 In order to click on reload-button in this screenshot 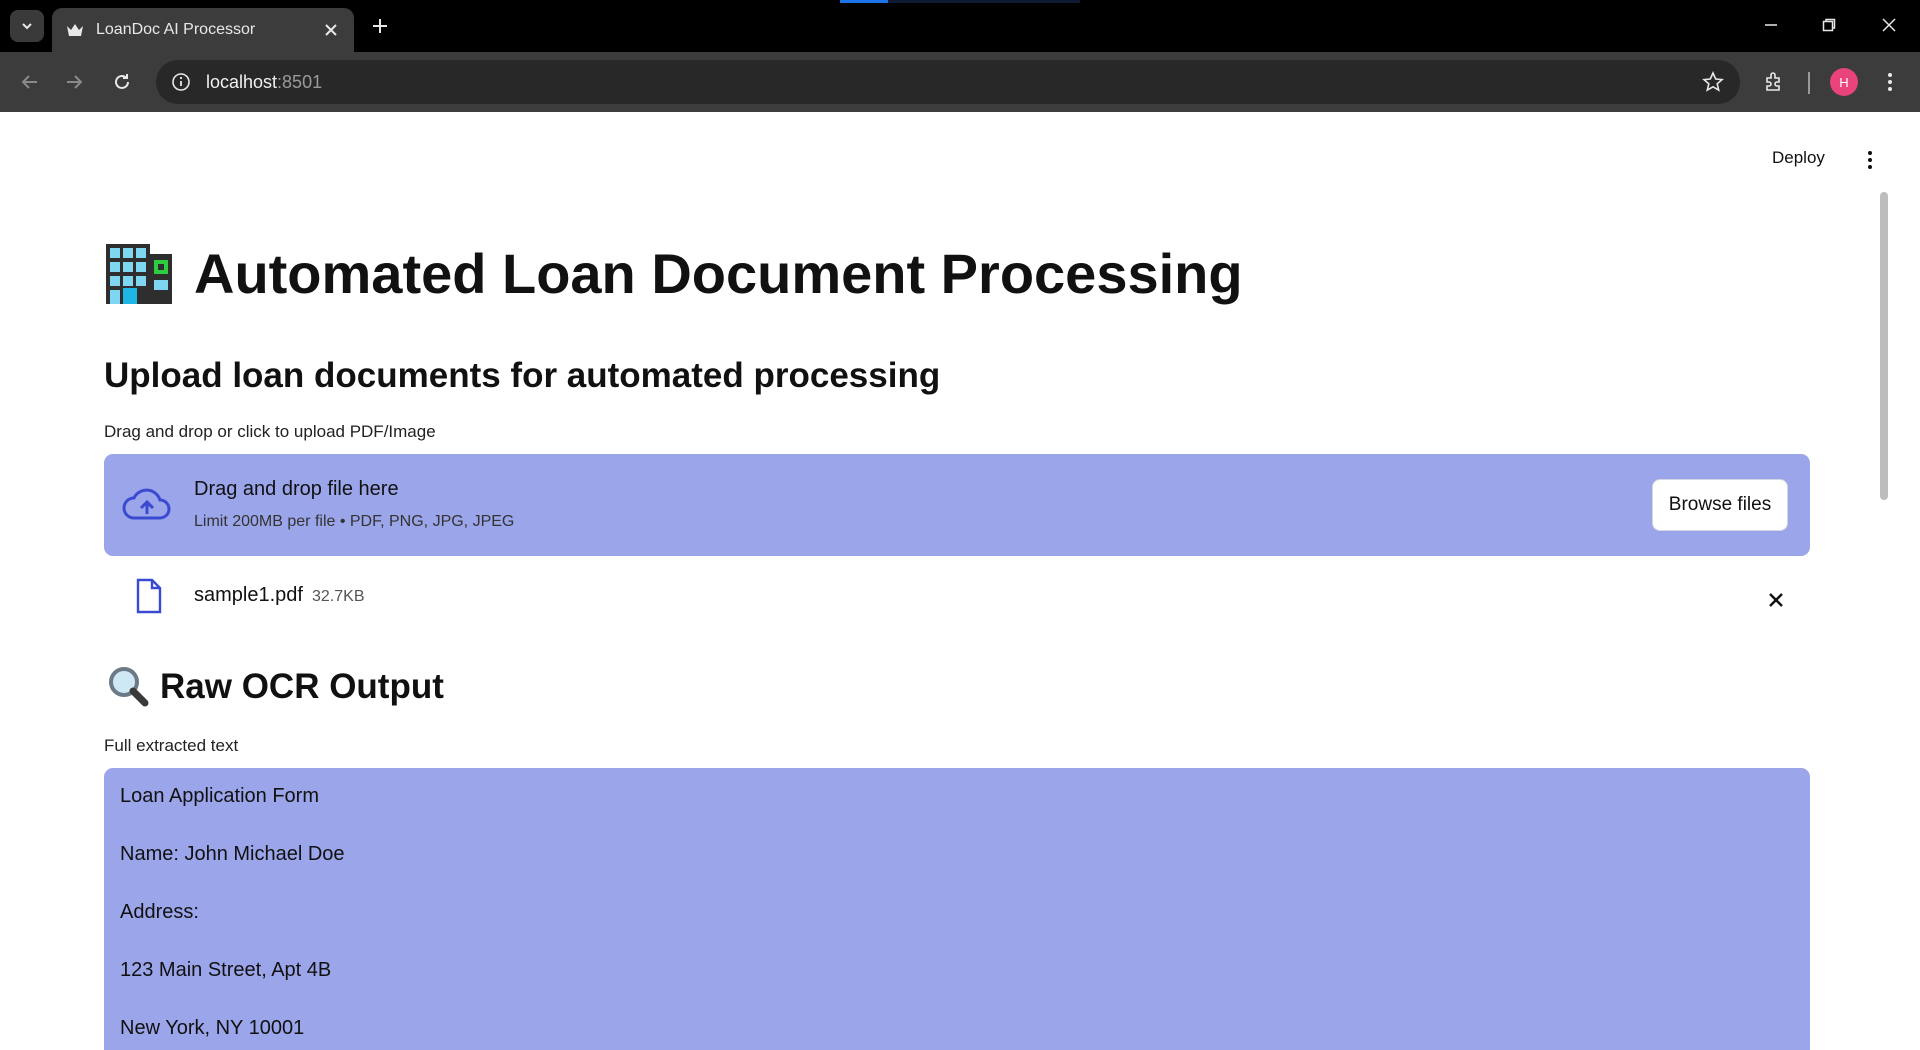, I will do `click(122, 82)`.